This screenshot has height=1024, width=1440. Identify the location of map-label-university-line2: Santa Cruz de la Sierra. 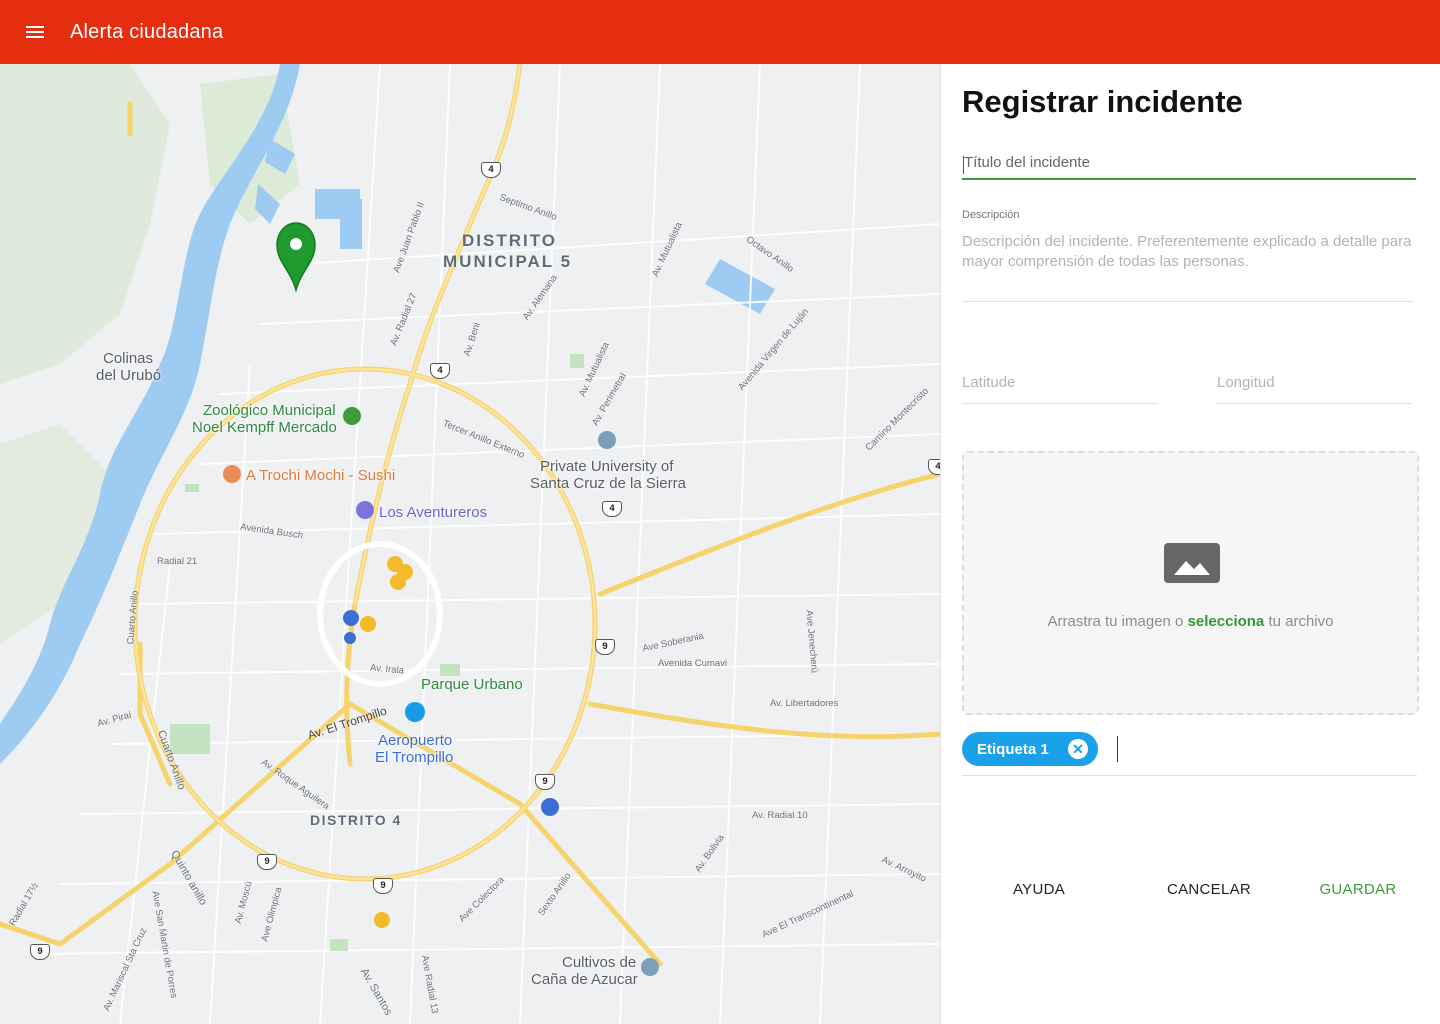
(608, 483).